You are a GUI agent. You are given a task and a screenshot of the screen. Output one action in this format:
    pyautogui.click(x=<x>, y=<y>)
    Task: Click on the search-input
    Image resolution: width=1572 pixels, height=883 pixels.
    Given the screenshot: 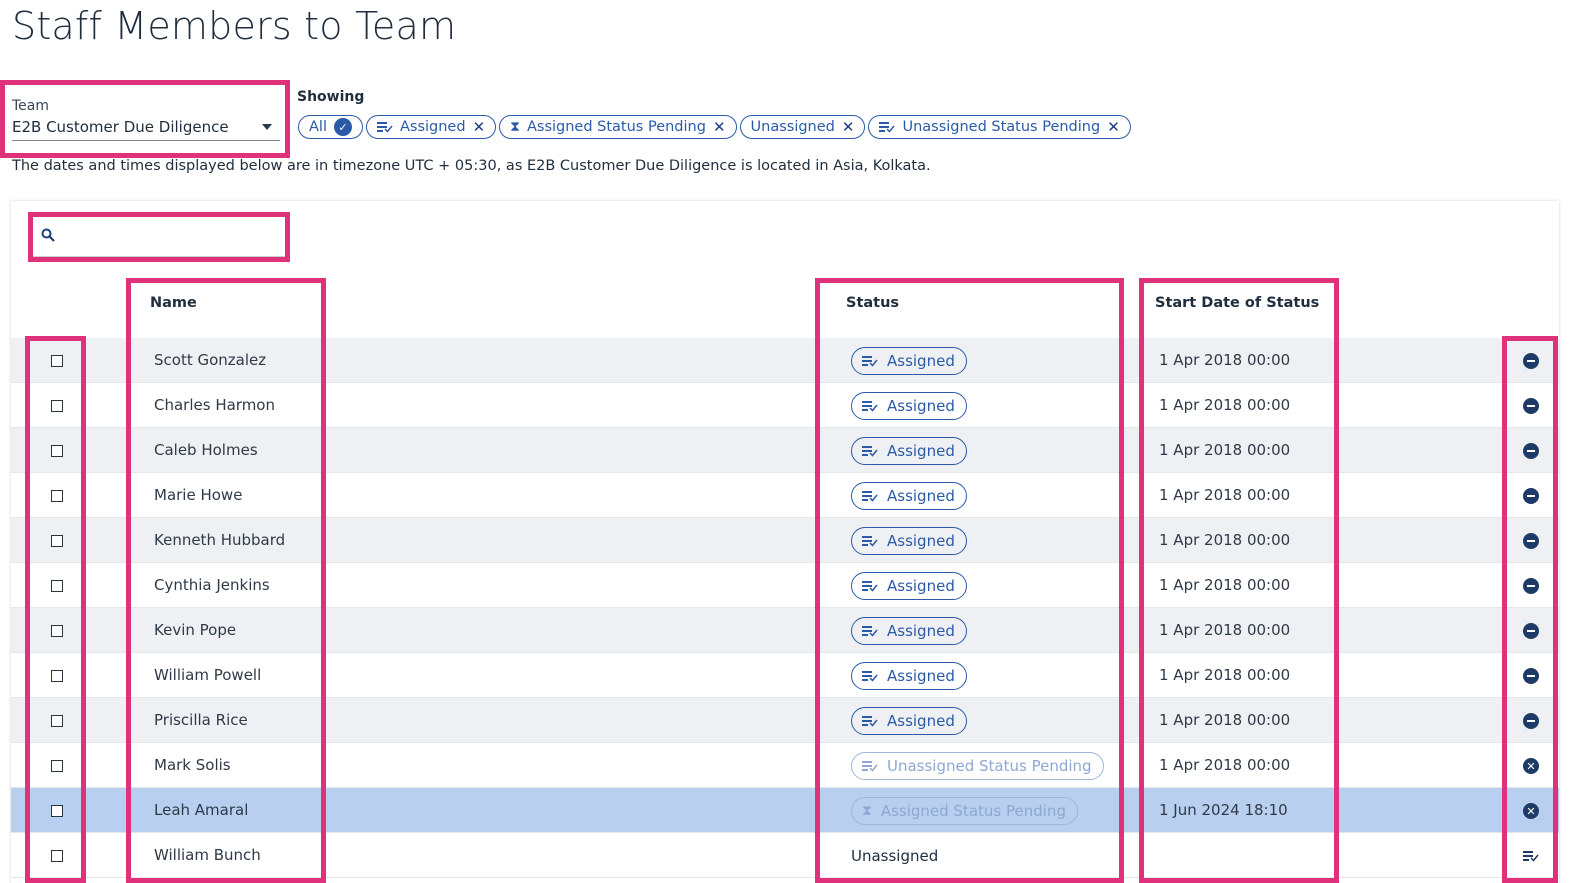 What is the action you would take?
    pyautogui.click(x=159, y=238)
    